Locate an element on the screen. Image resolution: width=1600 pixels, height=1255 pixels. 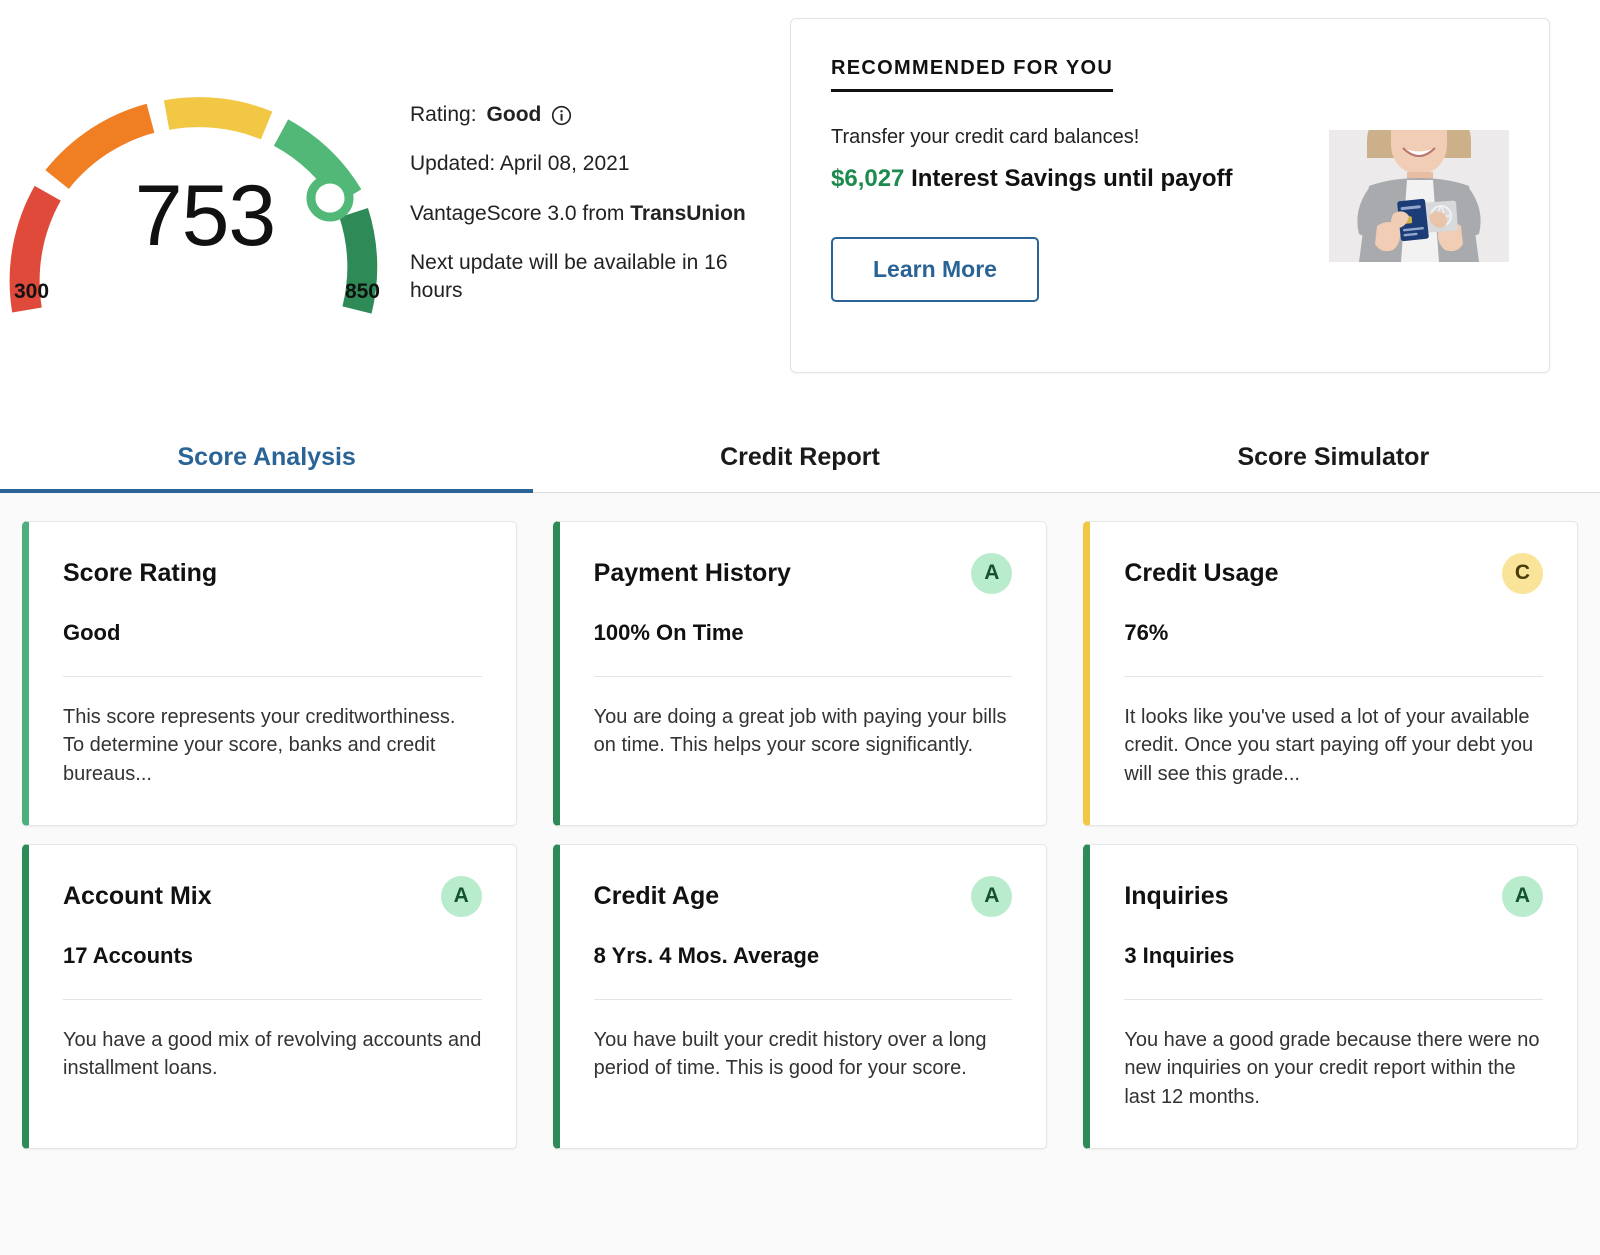
factor-header: Score Rating is located at coordinates (272, 573).